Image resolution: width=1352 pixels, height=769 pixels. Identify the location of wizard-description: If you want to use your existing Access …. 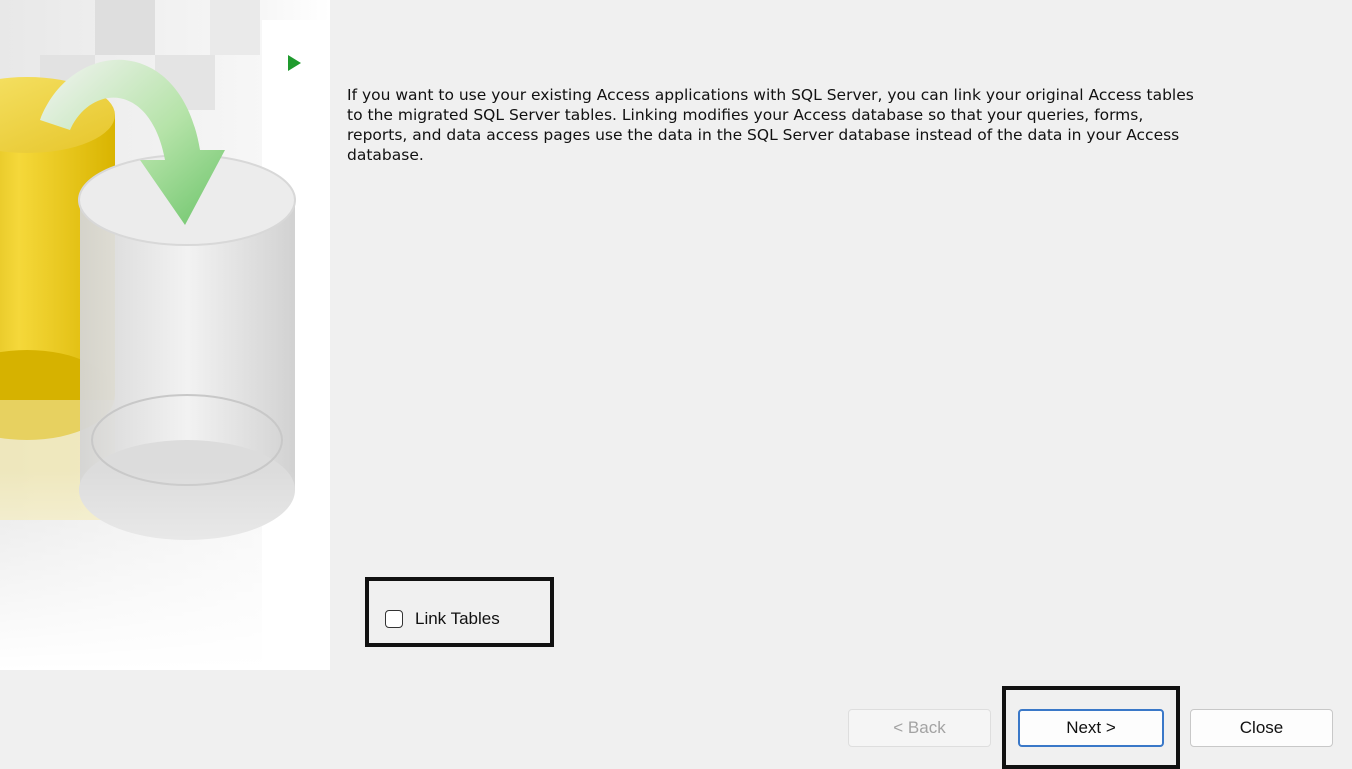
(770, 125).